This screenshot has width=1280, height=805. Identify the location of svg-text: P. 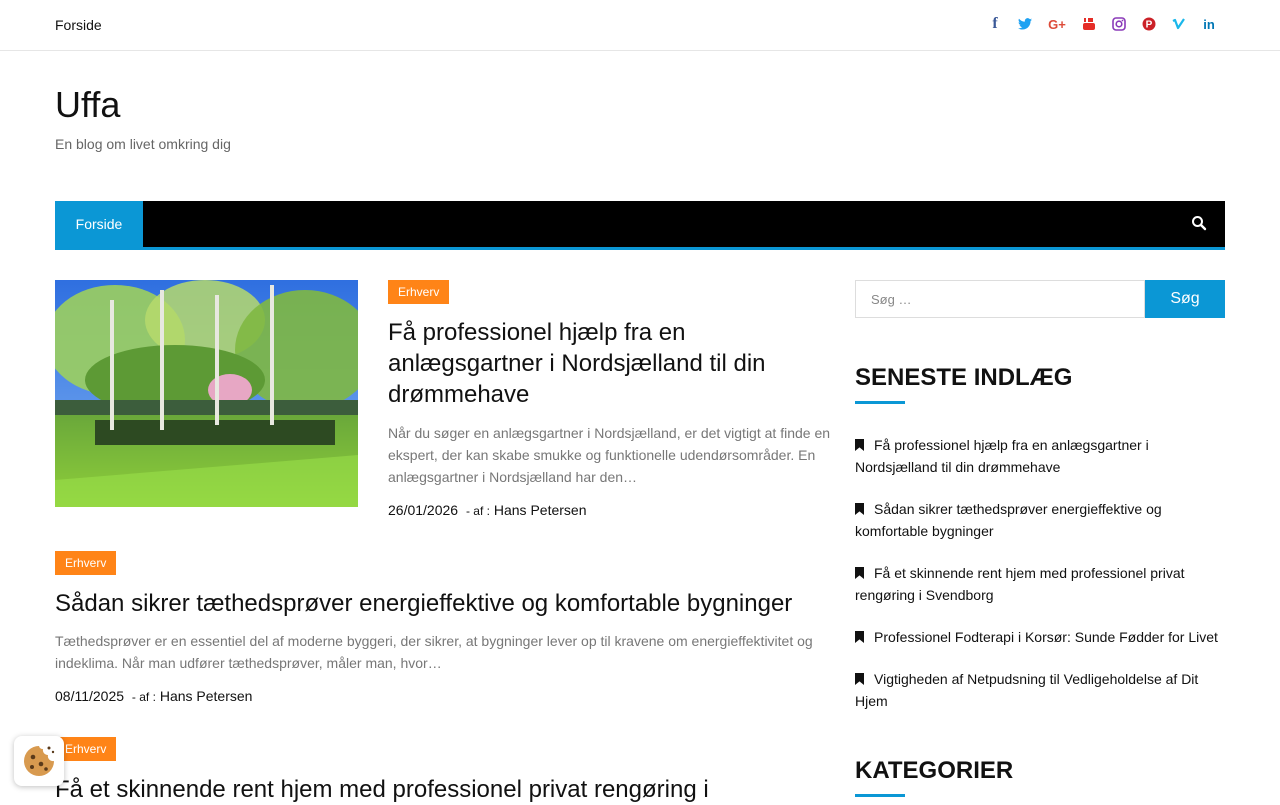
(1149, 25).